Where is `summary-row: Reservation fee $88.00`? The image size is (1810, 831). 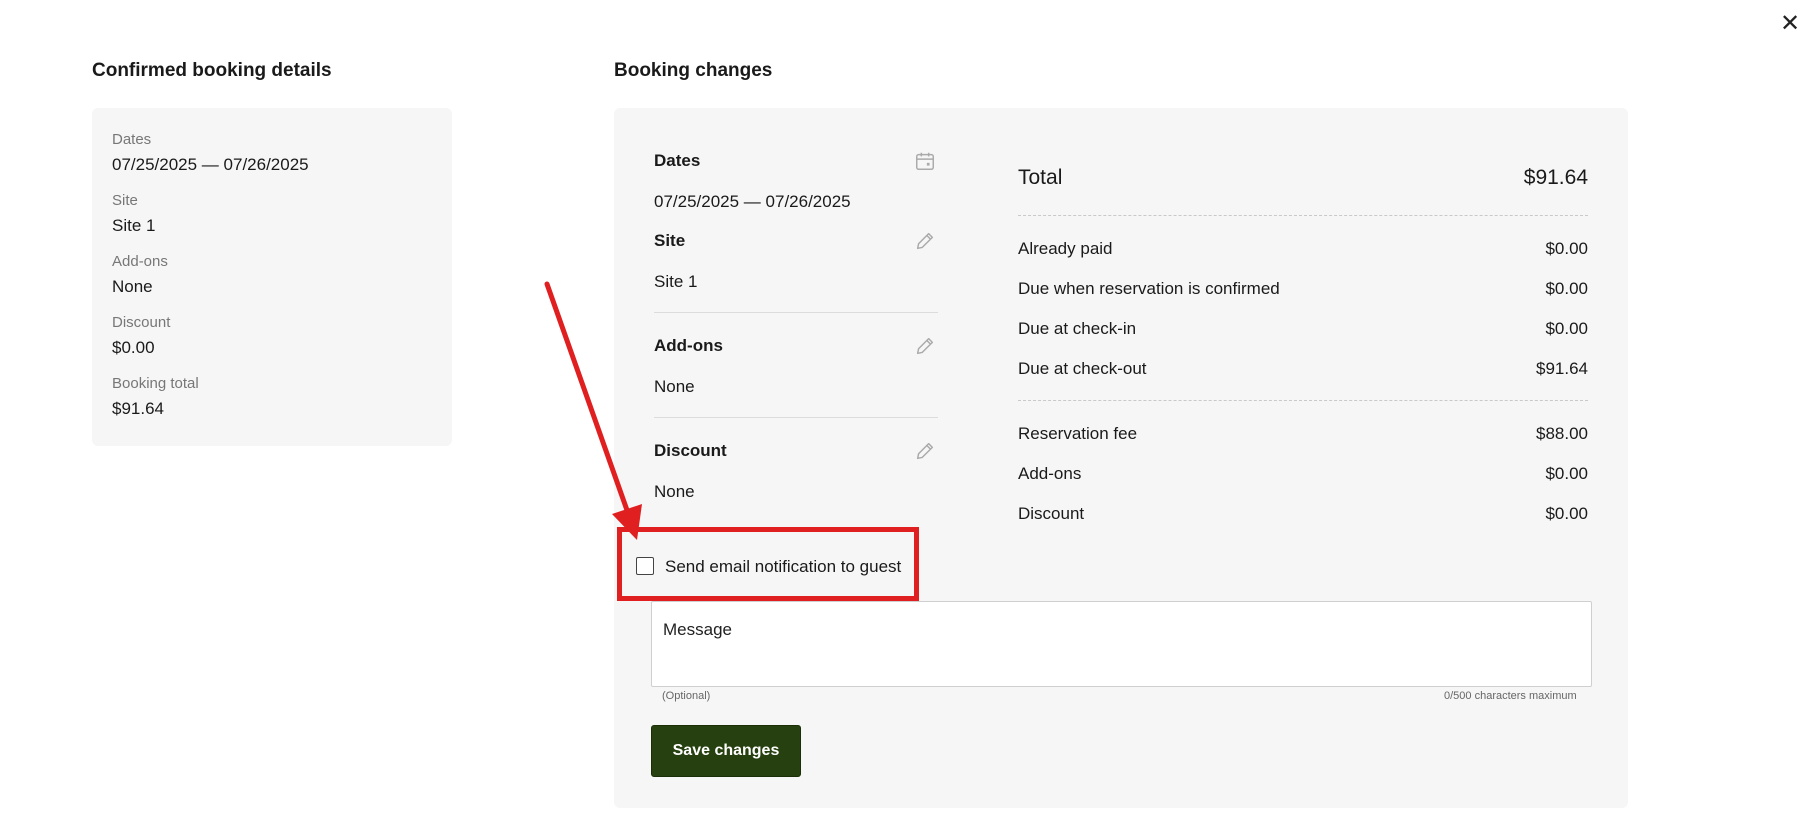 summary-row: Reservation fee $88.00 is located at coordinates (1303, 434).